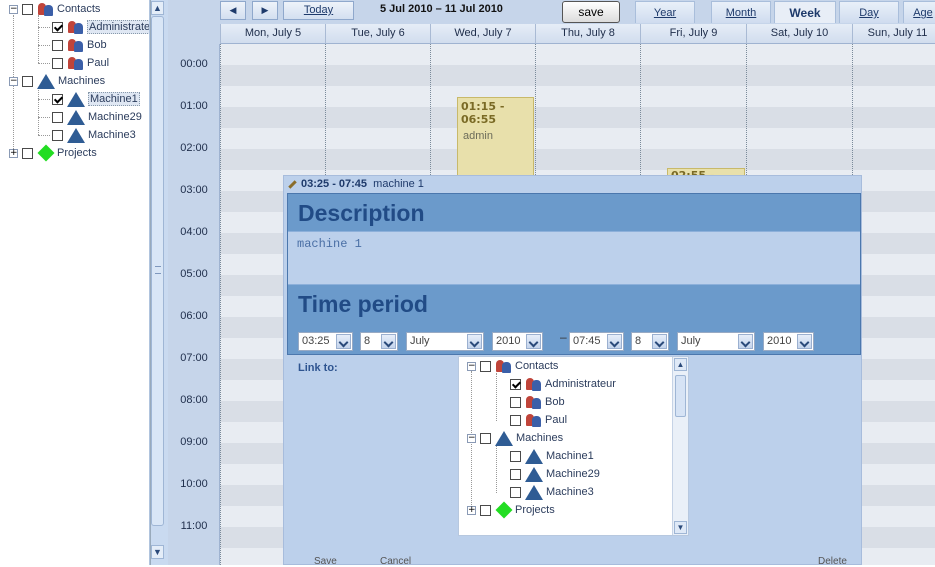 This screenshot has height=567, width=935. I want to click on link-node-machine29: Machine29, so click(555, 474).